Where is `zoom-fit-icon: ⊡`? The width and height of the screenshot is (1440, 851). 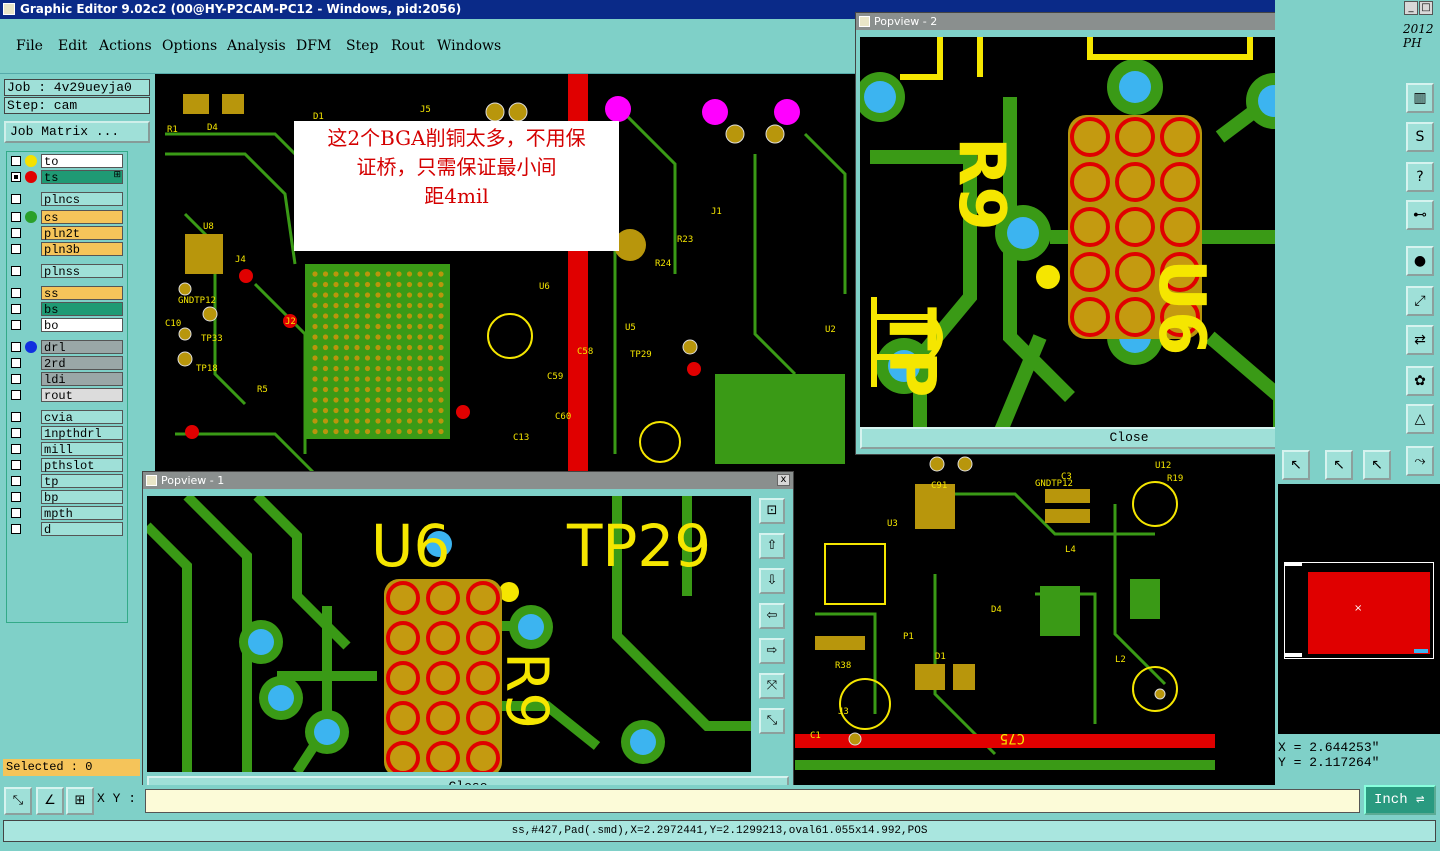
zoom-fit-icon: ⊡ is located at coordinates (772, 511).